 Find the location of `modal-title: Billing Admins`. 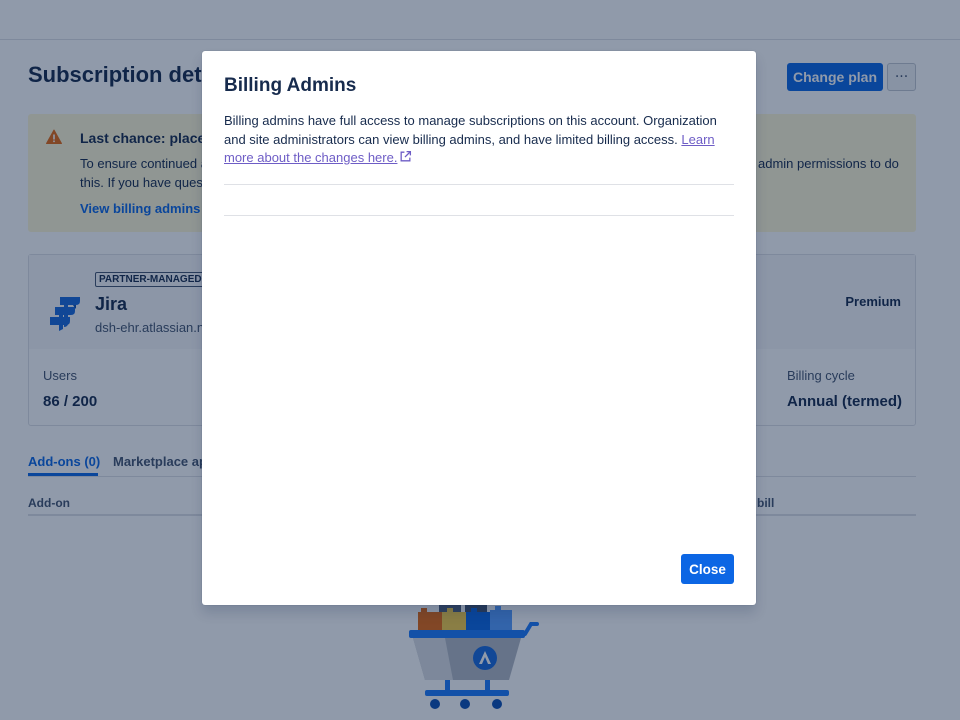

modal-title: Billing Admins is located at coordinates (290, 85).